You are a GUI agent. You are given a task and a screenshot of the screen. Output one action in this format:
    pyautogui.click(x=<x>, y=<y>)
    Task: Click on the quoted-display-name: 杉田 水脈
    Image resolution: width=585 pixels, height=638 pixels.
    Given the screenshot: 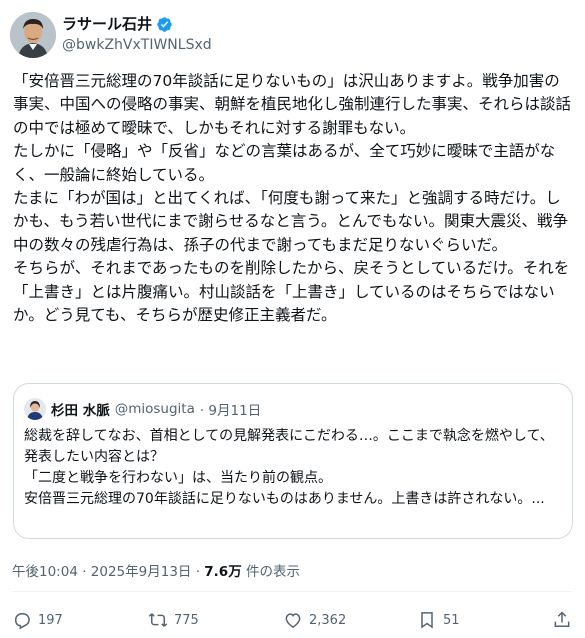 What is the action you would take?
    pyautogui.click(x=80, y=409)
    